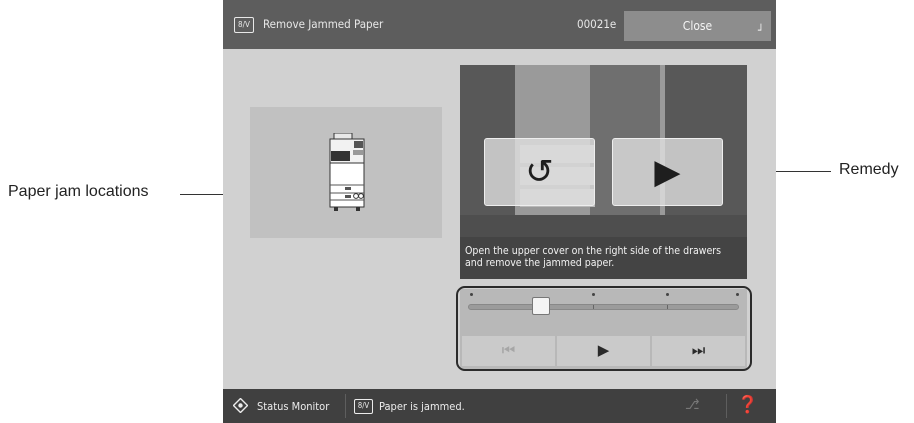  I want to click on title-bar: 8/V Remove Jammed Paper 00021e Close ┘, so click(499, 24).